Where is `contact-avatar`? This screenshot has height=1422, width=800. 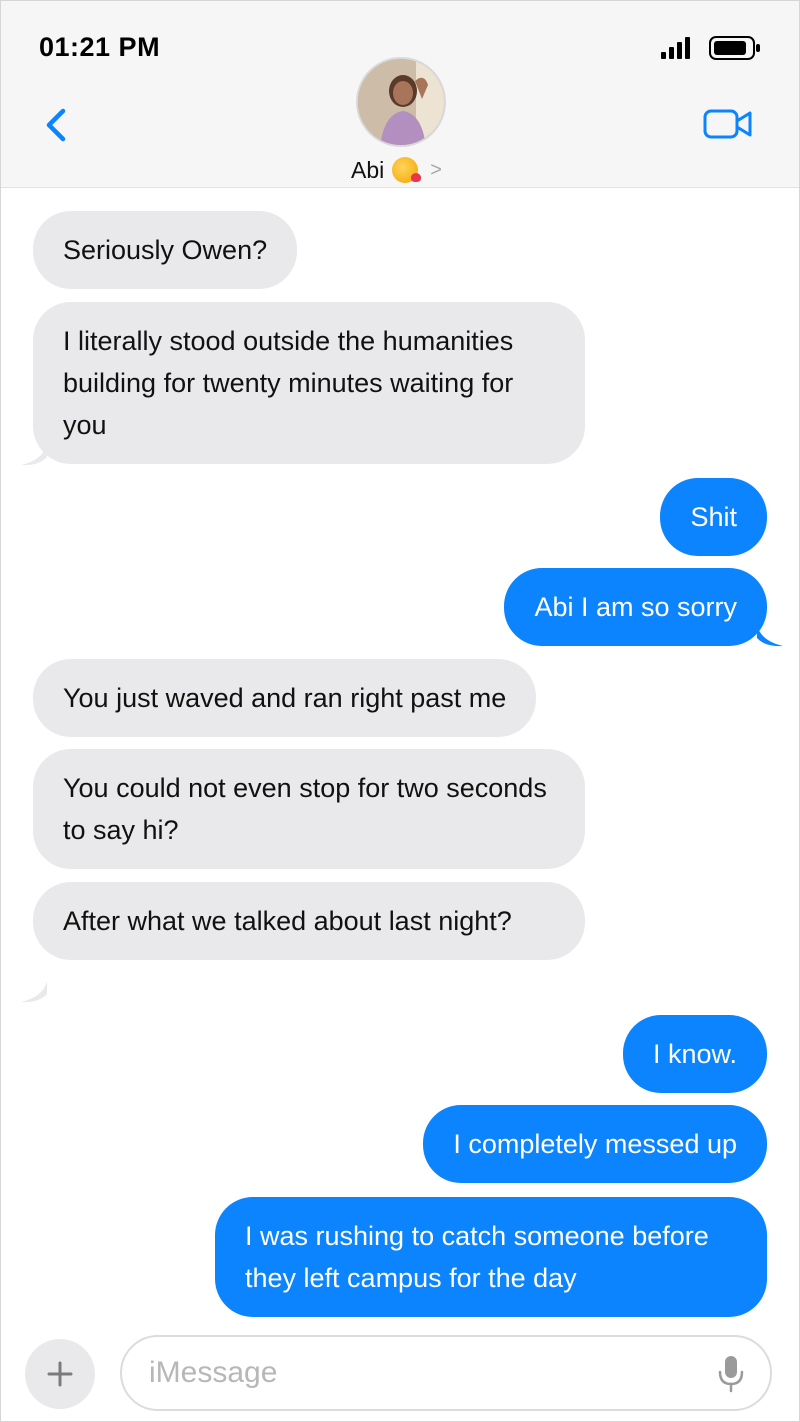 contact-avatar is located at coordinates (401, 102).